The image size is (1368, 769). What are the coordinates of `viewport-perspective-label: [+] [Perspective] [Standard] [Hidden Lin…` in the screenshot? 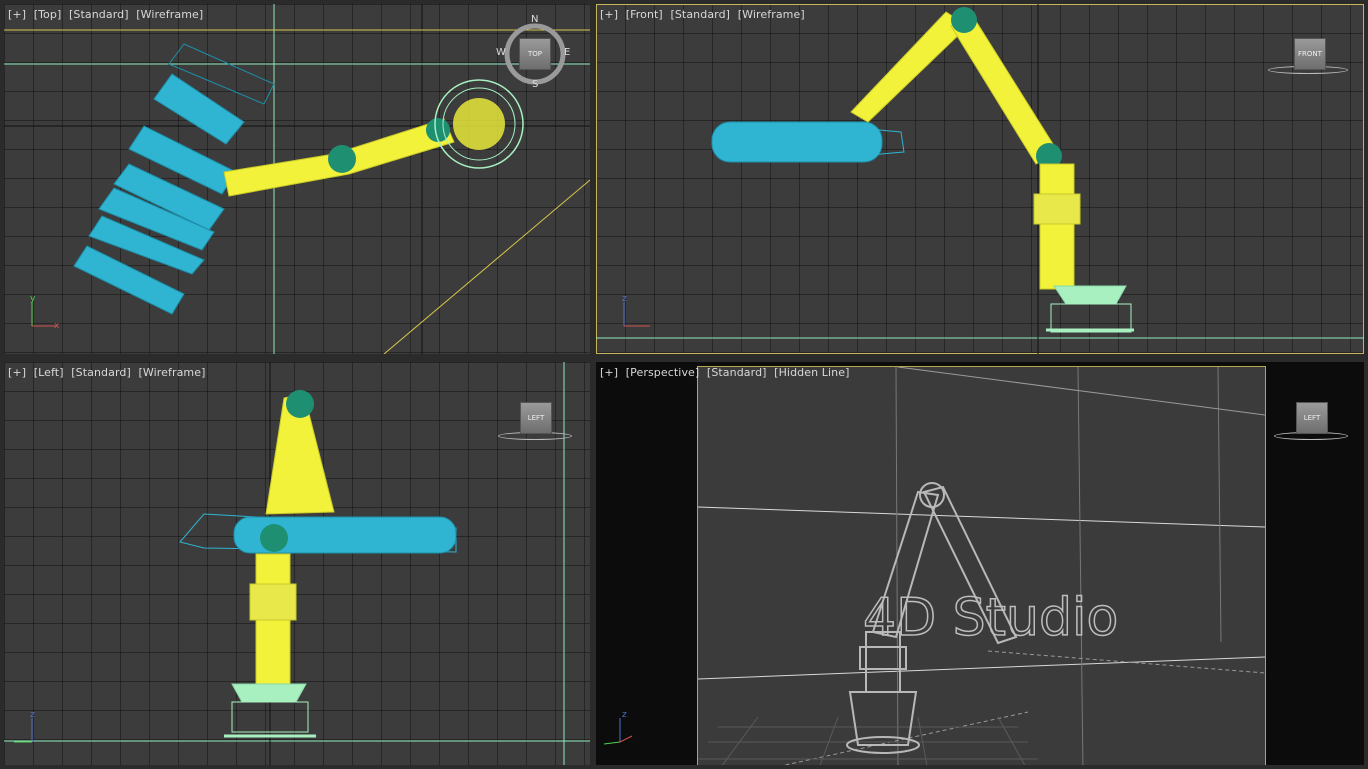 It's located at (727, 372).